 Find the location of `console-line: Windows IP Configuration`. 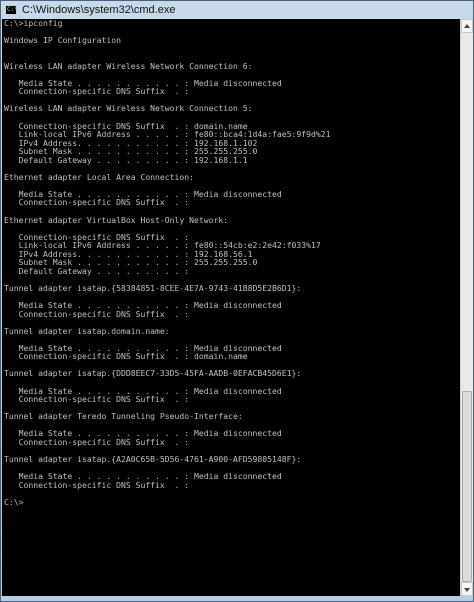

console-line: Windows IP Configuration is located at coordinates (62, 40).